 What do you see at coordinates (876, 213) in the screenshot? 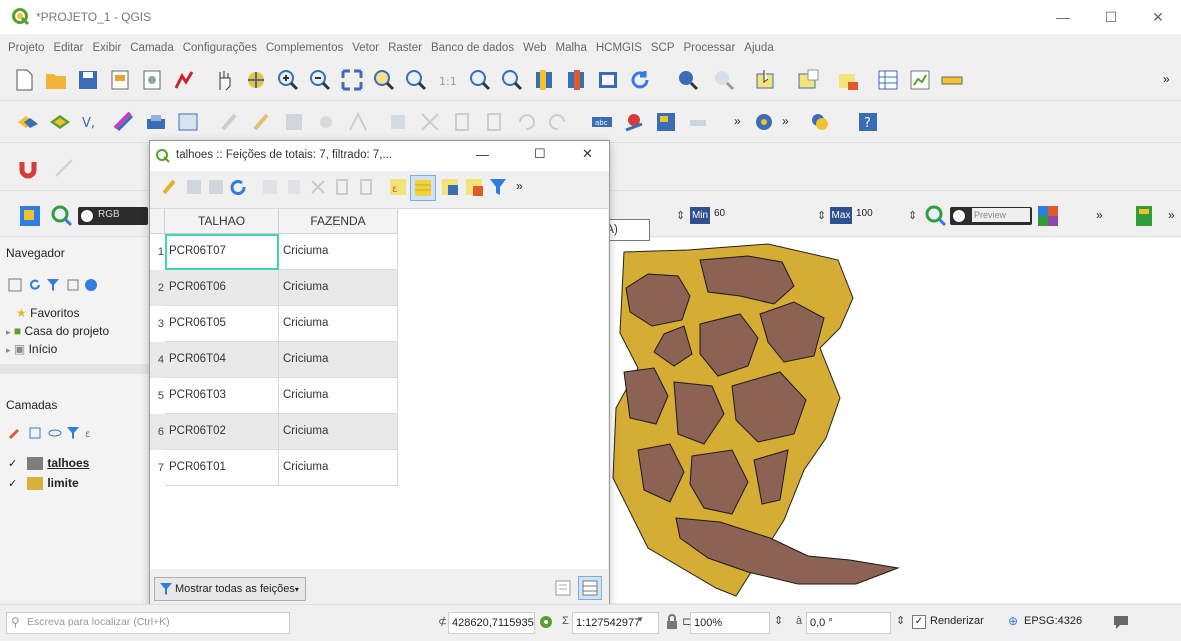
I see `max-value: 100` at bounding box center [876, 213].